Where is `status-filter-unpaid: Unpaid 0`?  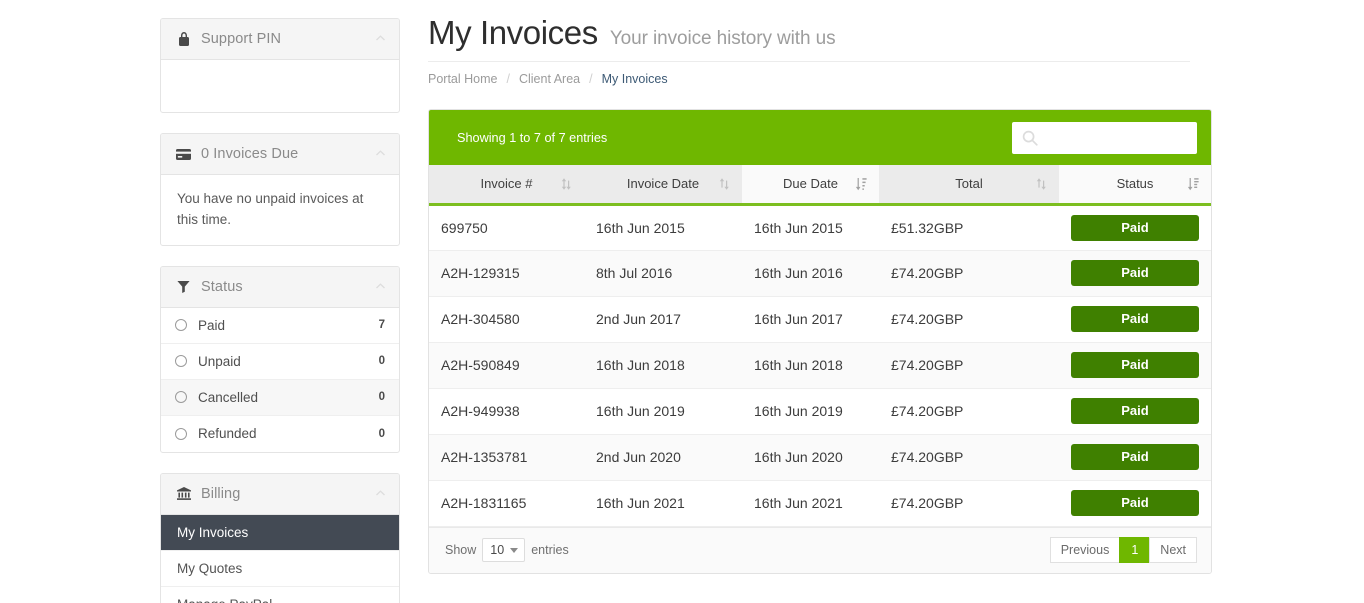 status-filter-unpaid: Unpaid 0 is located at coordinates (280, 362).